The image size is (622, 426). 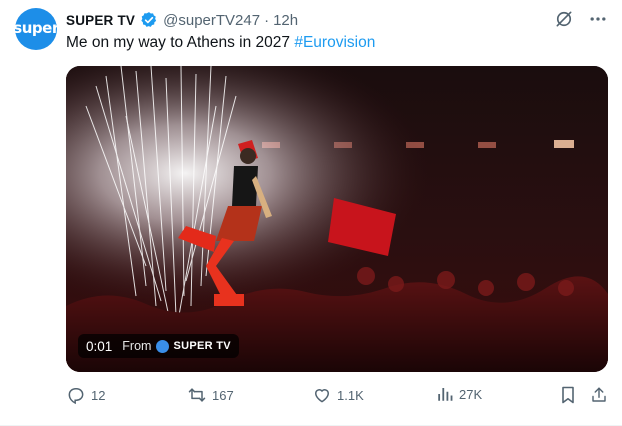 I want to click on views-button: 27K, so click(x=459, y=394).